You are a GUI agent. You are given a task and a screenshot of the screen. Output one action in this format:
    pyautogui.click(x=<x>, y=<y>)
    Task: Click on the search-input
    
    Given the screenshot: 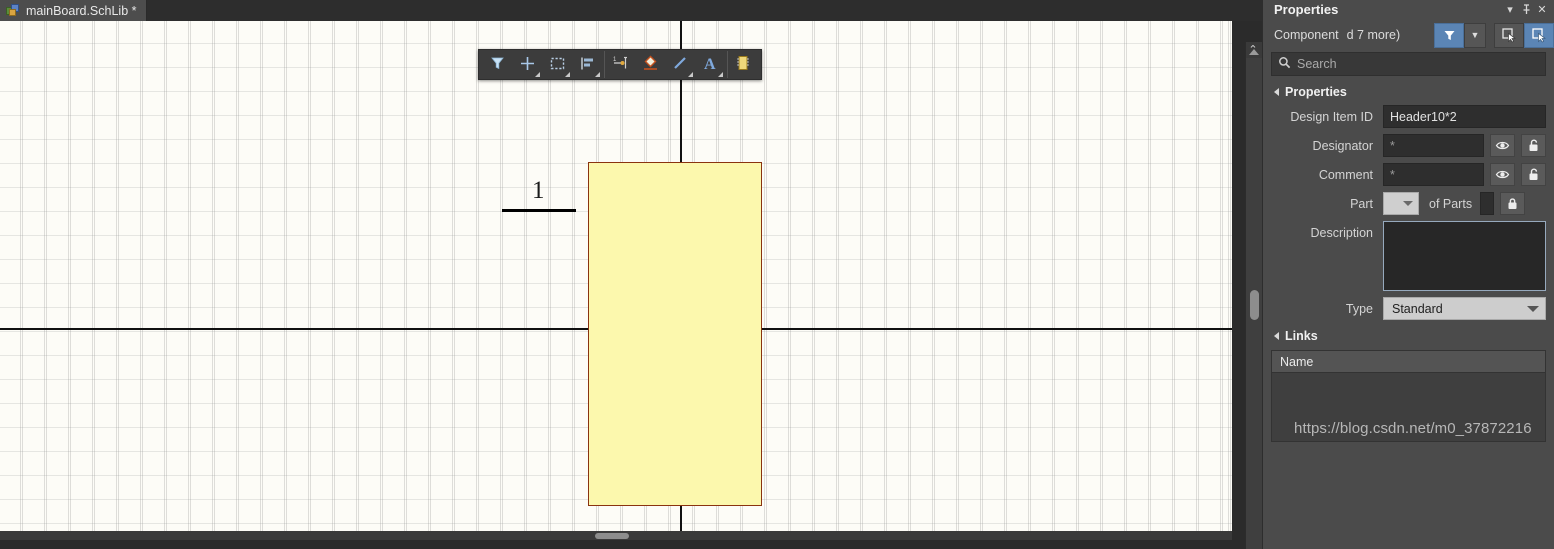 What is the action you would take?
    pyautogui.click(x=1418, y=64)
    